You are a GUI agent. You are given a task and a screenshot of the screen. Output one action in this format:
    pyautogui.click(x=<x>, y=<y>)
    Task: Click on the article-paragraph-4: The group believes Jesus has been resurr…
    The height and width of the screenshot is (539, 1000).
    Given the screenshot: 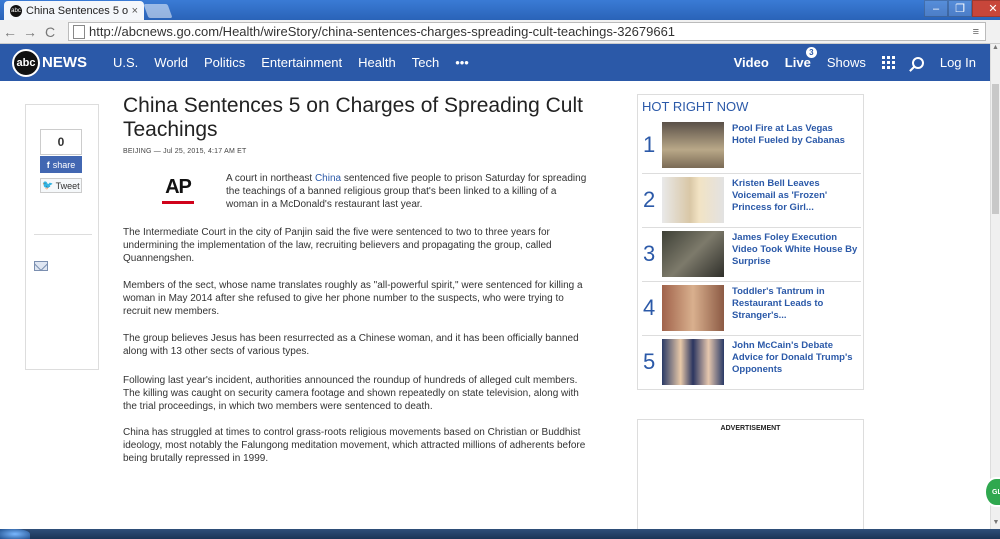 What is the action you would take?
    pyautogui.click(x=351, y=345)
    